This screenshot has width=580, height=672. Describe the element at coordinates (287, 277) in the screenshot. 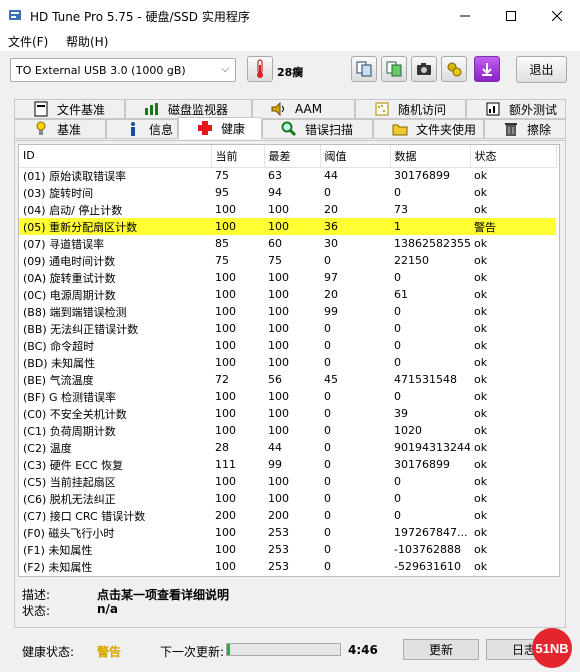

I see `table-row: (0A) 旋转重试计数 100 100 97 0 ok` at that location.